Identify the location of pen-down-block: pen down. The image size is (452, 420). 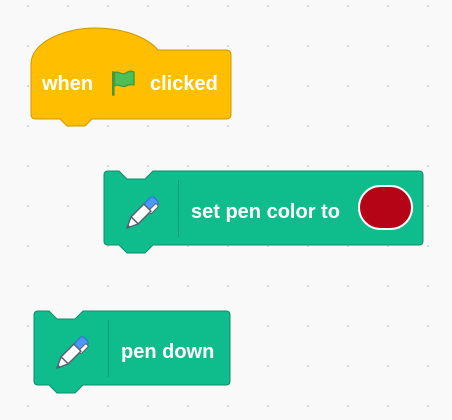
(133, 356).